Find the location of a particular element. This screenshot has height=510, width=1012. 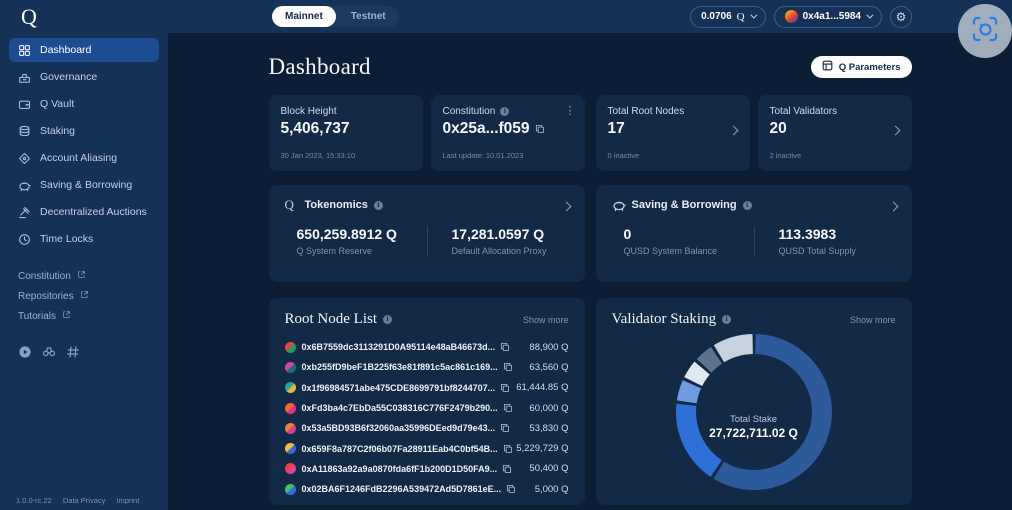

sidebar-item-label: Saving & Borrowing is located at coordinates (86, 185).